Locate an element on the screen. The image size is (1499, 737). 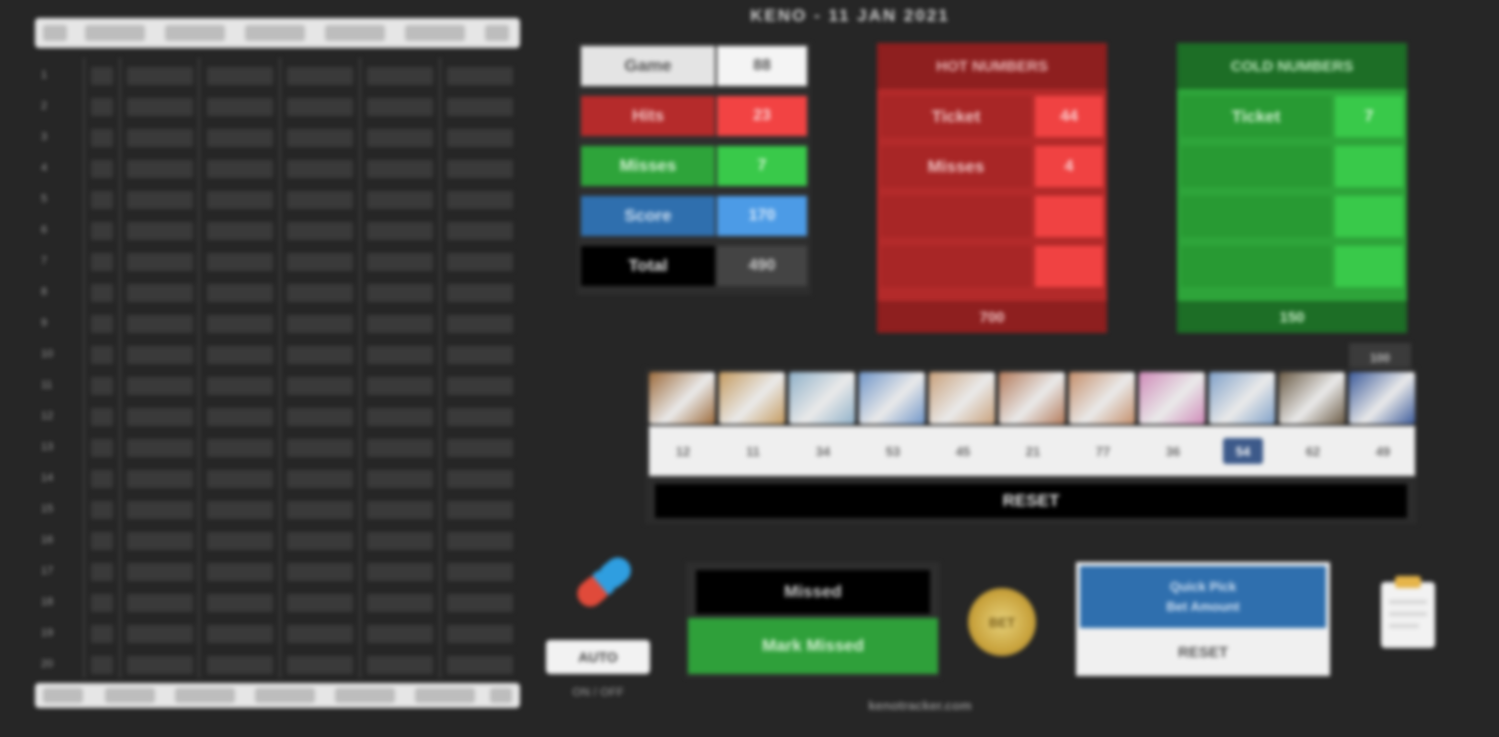
stats-value: 88 is located at coordinates (762, 66).